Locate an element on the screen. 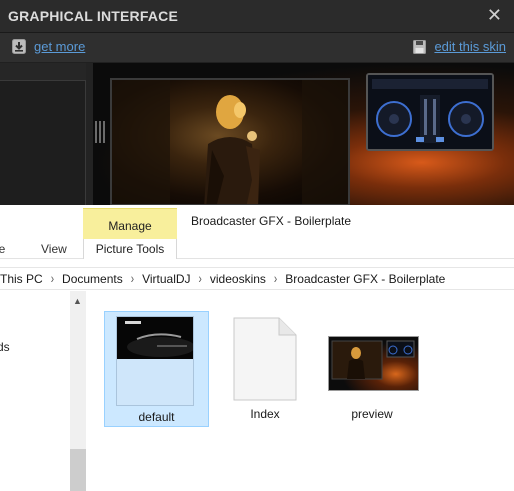  preview-controller-image is located at coordinates (430, 112).